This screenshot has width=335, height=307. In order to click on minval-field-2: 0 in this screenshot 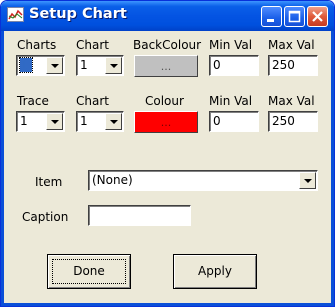, I will do `click(234, 121)`.